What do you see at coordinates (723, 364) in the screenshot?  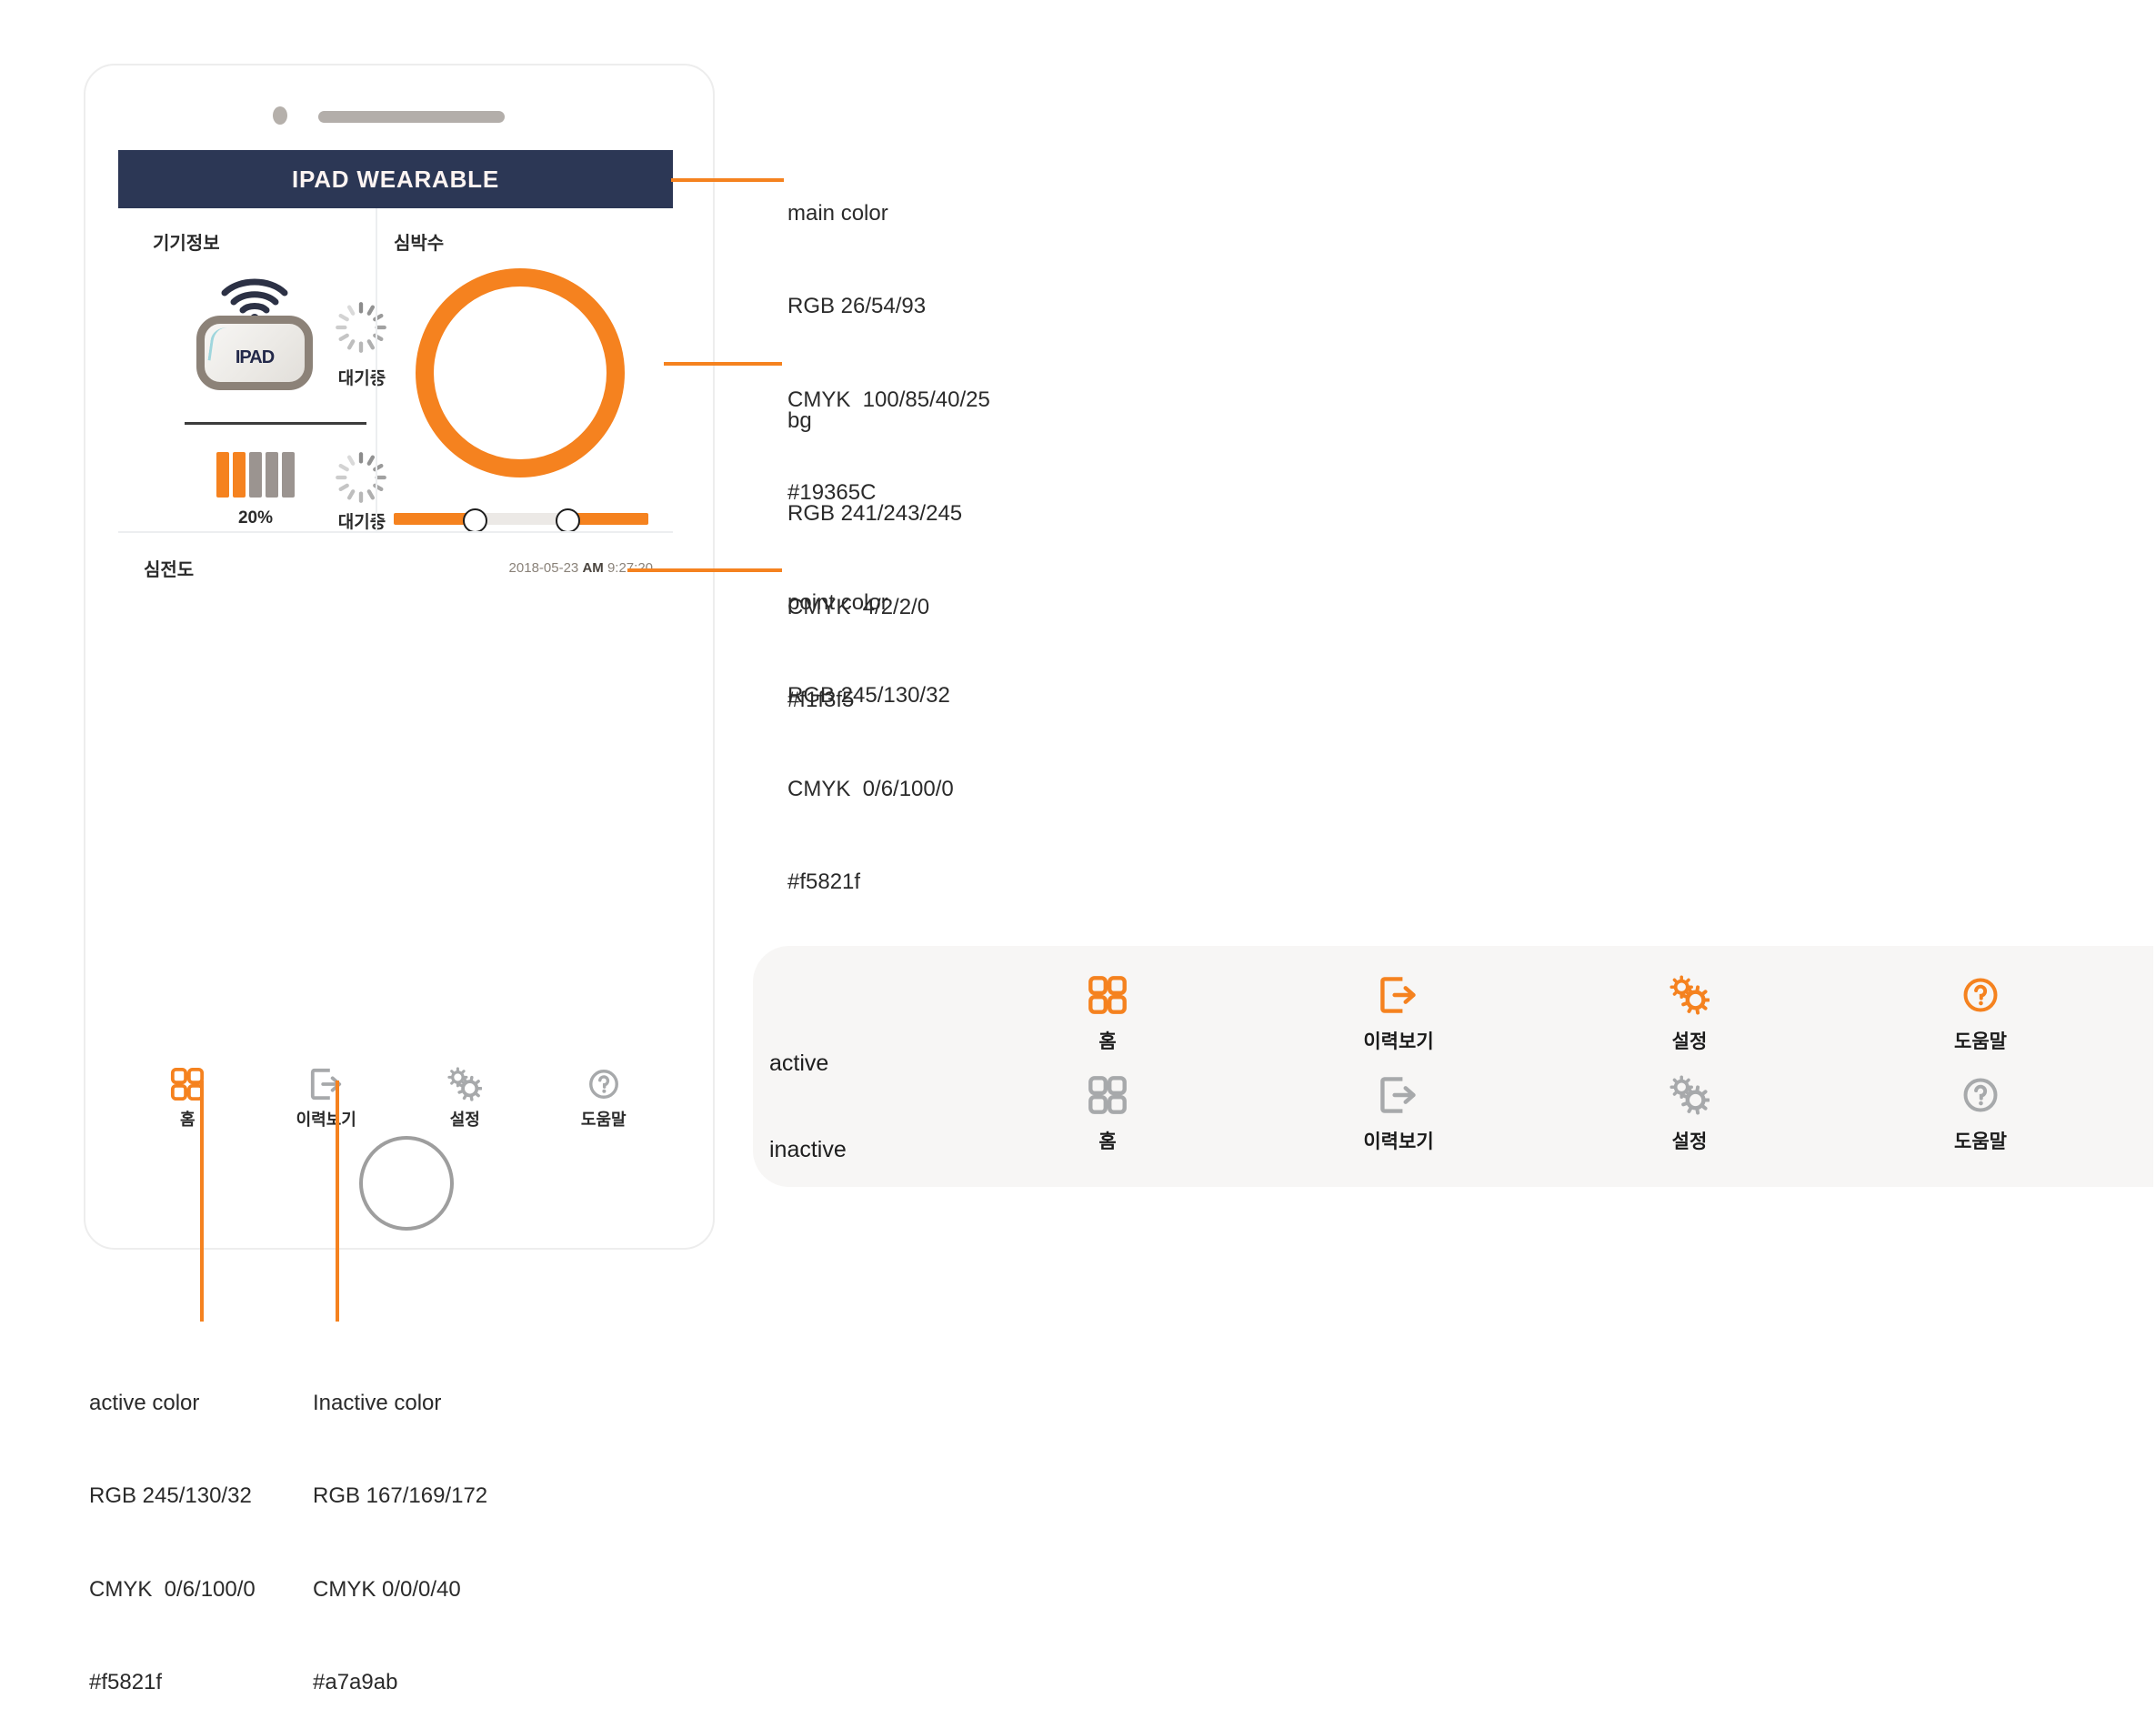 I see `leader-line-bg-color` at bounding box center [723, 364].